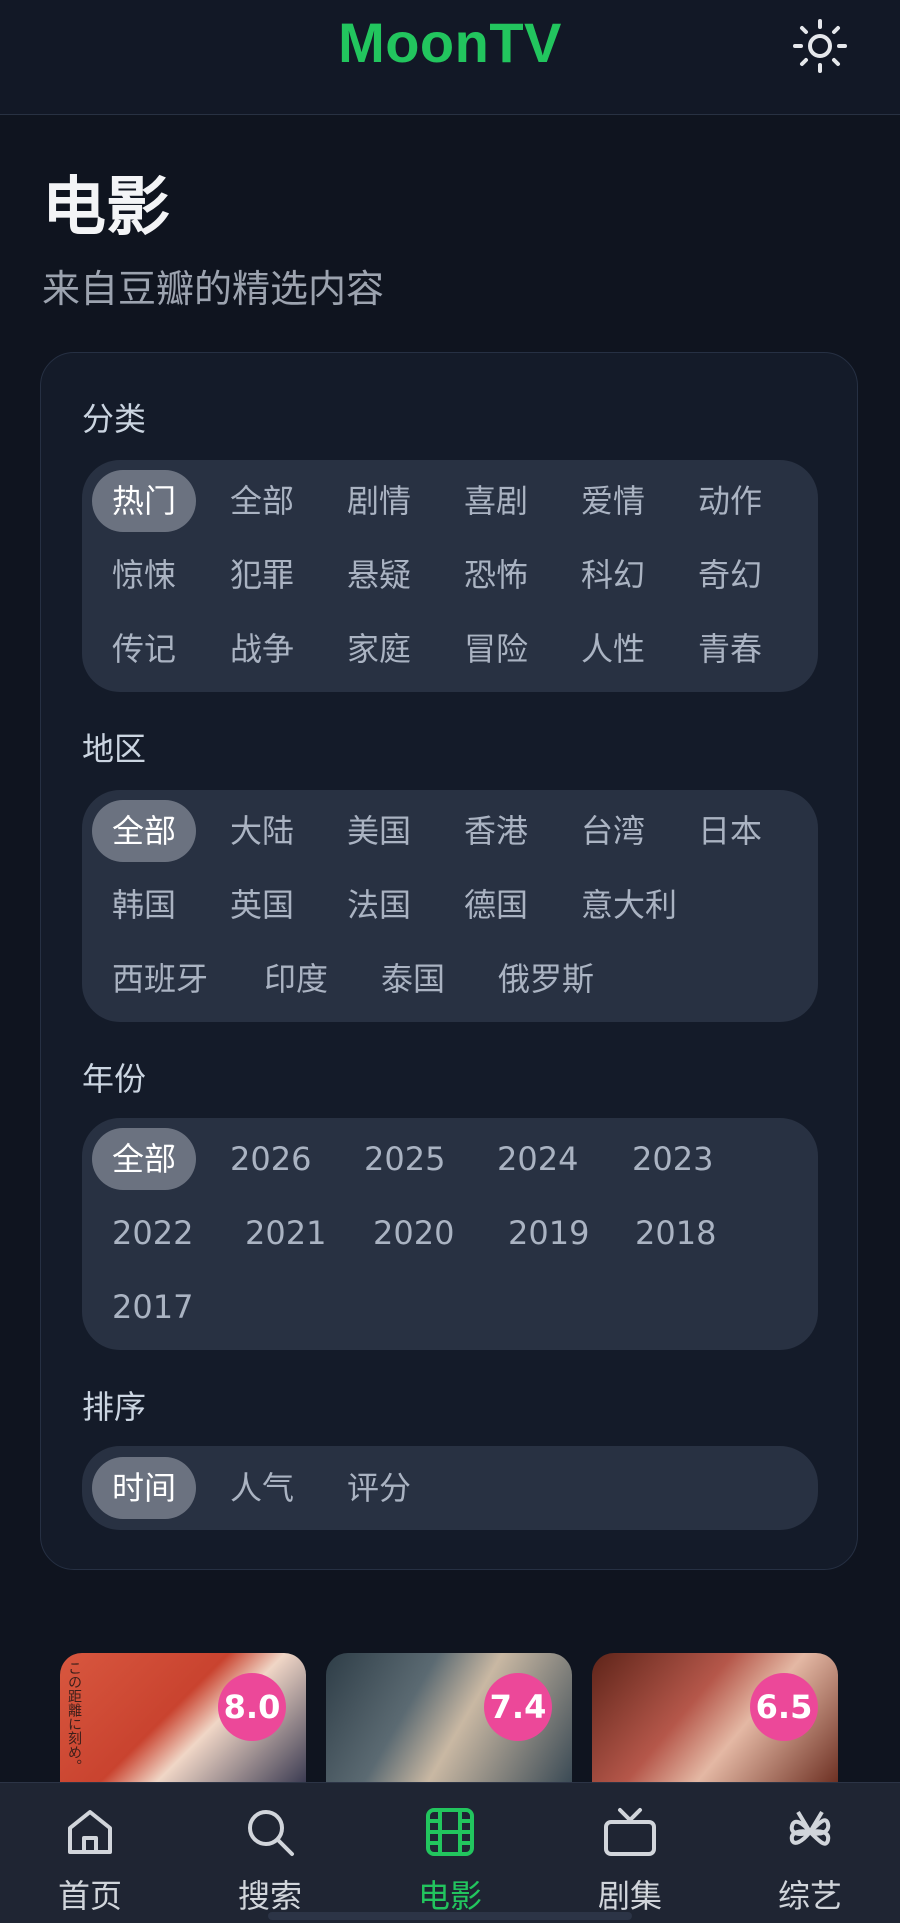 Image resolution: width=900 pixels, height=1923 pixels. What do you see at coordinates (730, 501) in the screenshot?
I see `chip-category-action: 动作` at bounding box center [730, 501].